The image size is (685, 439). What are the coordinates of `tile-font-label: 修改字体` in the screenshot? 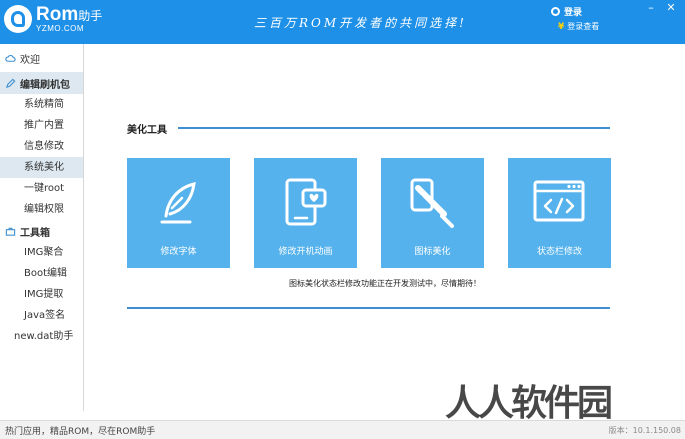 It's located at (178, 252).